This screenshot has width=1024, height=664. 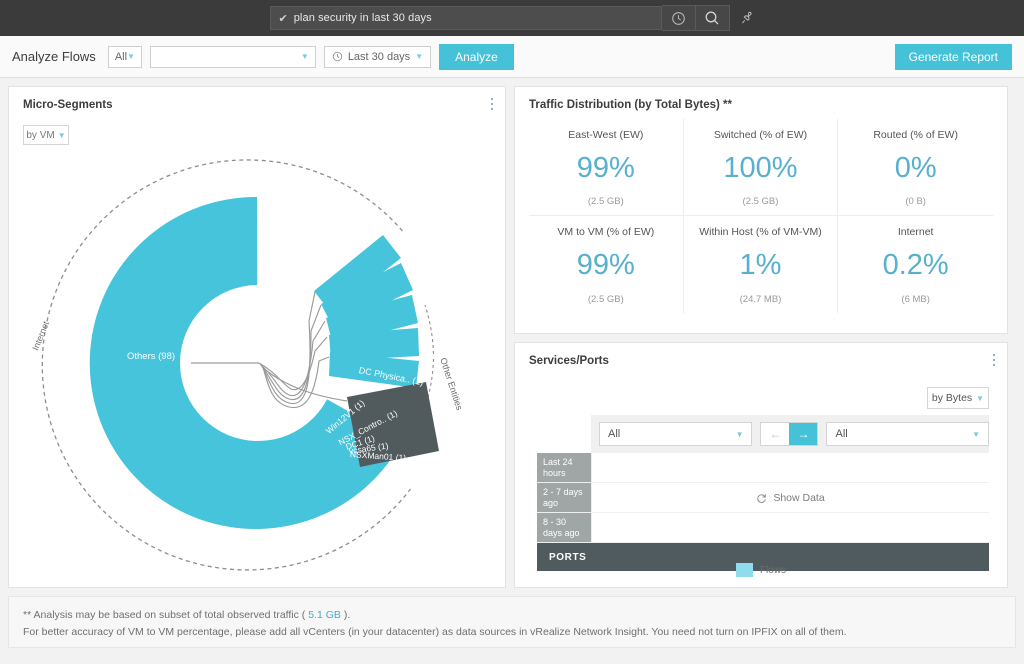 I want to click on check-icon: ✔, so click(x=283, y=18).